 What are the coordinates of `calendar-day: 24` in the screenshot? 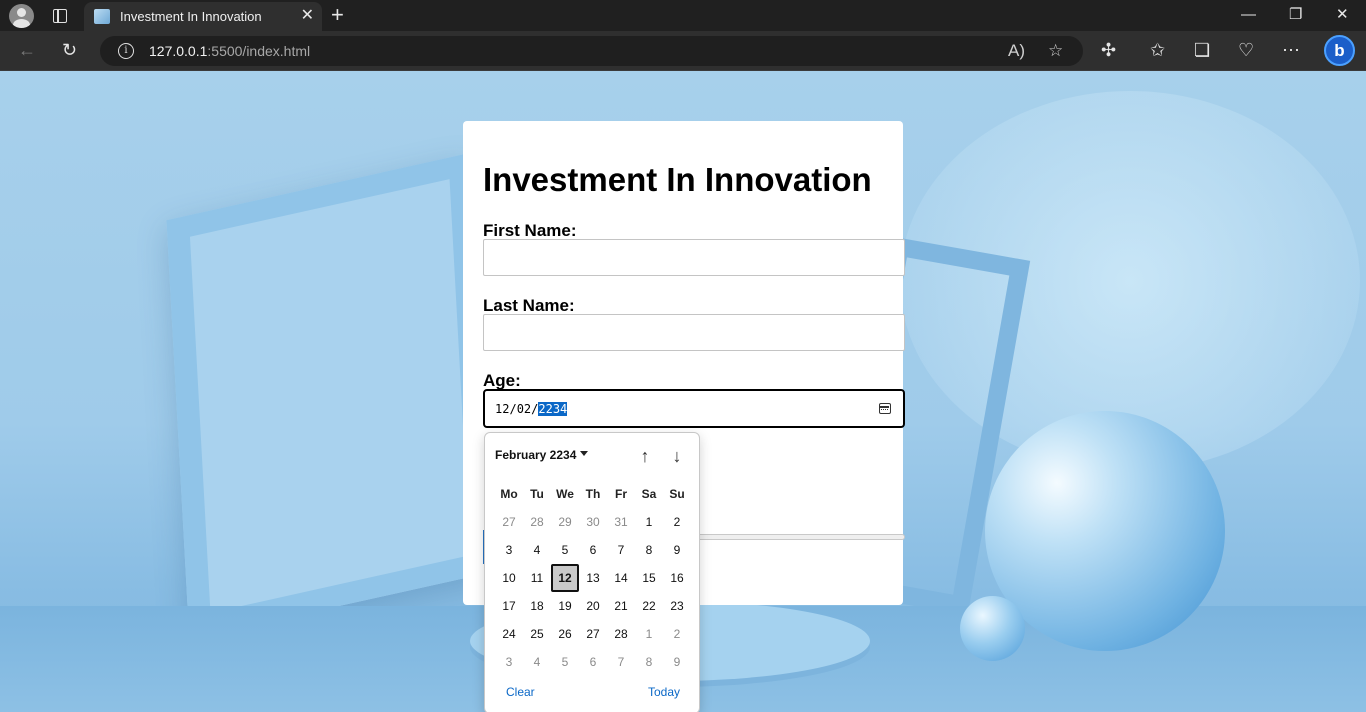 It's located at (509, 634).